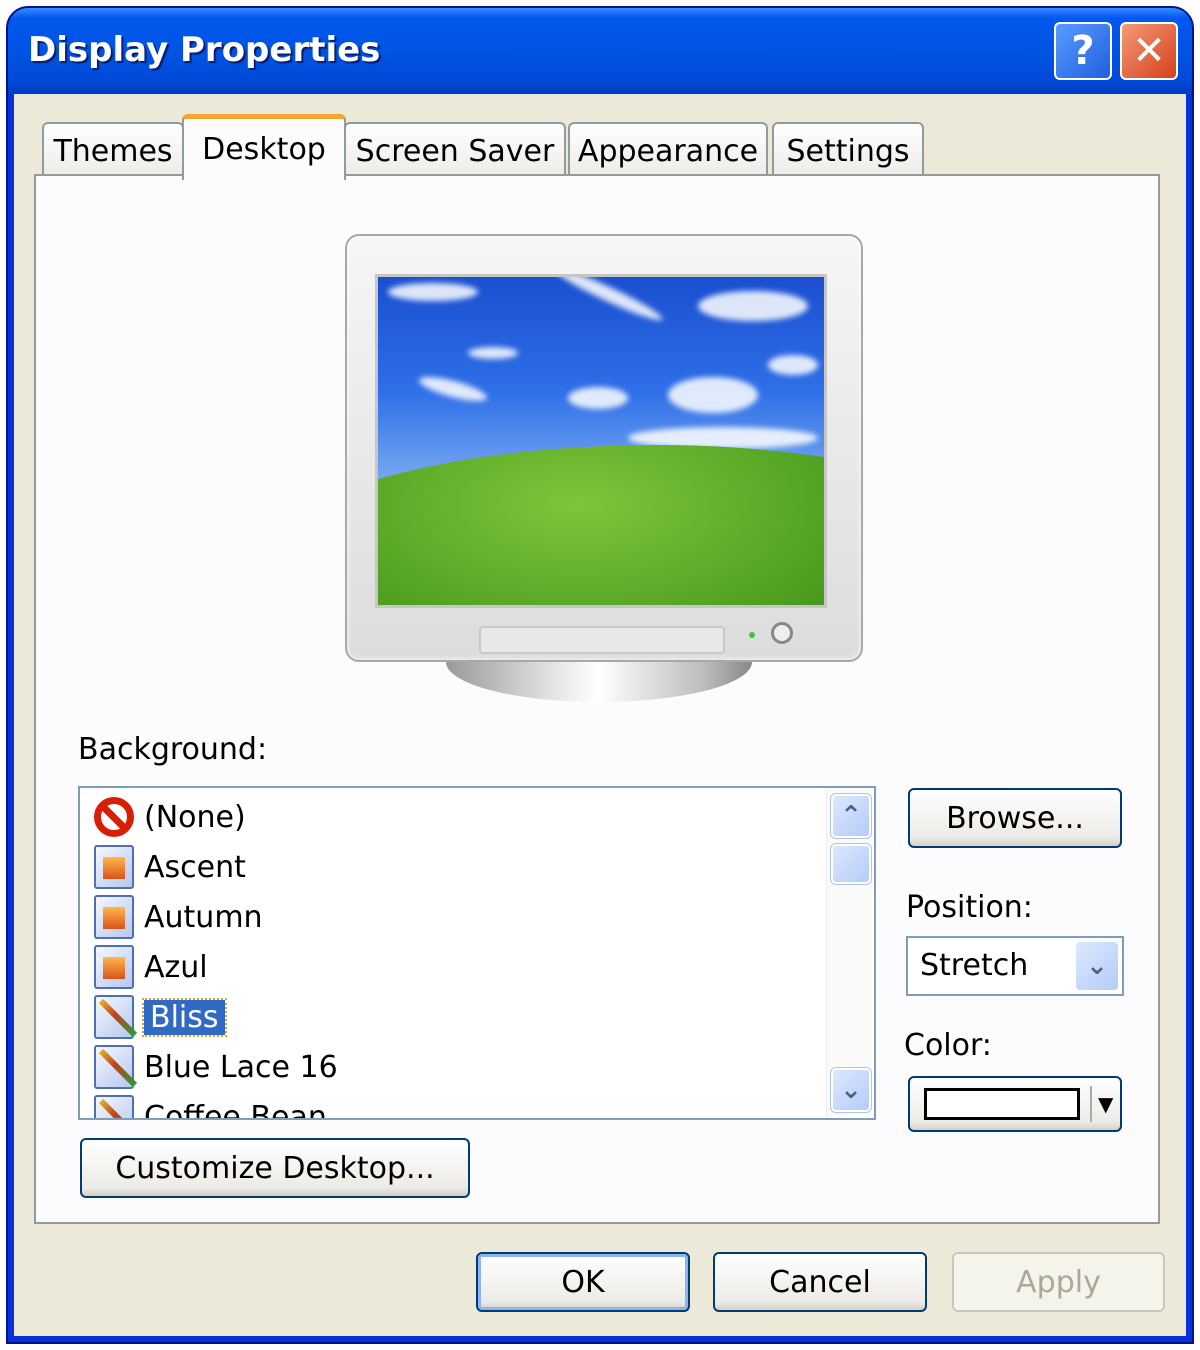  I want to click on monitor-panel, so click(602, 640).